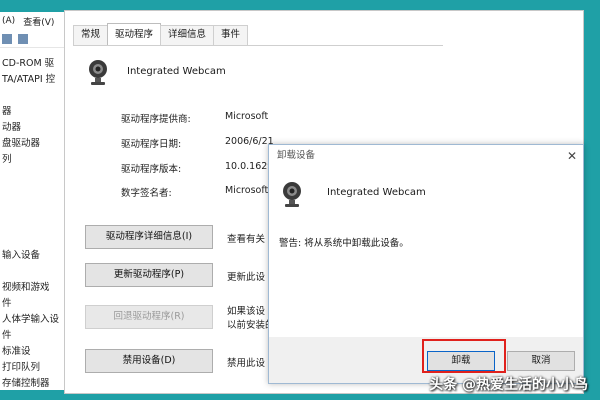 This screenshot has height=400, width=600. What do you see at coordinates (464, 356) in the screenshot?
I see `uninstall-highlight-box` at bounding box center [464, 356].